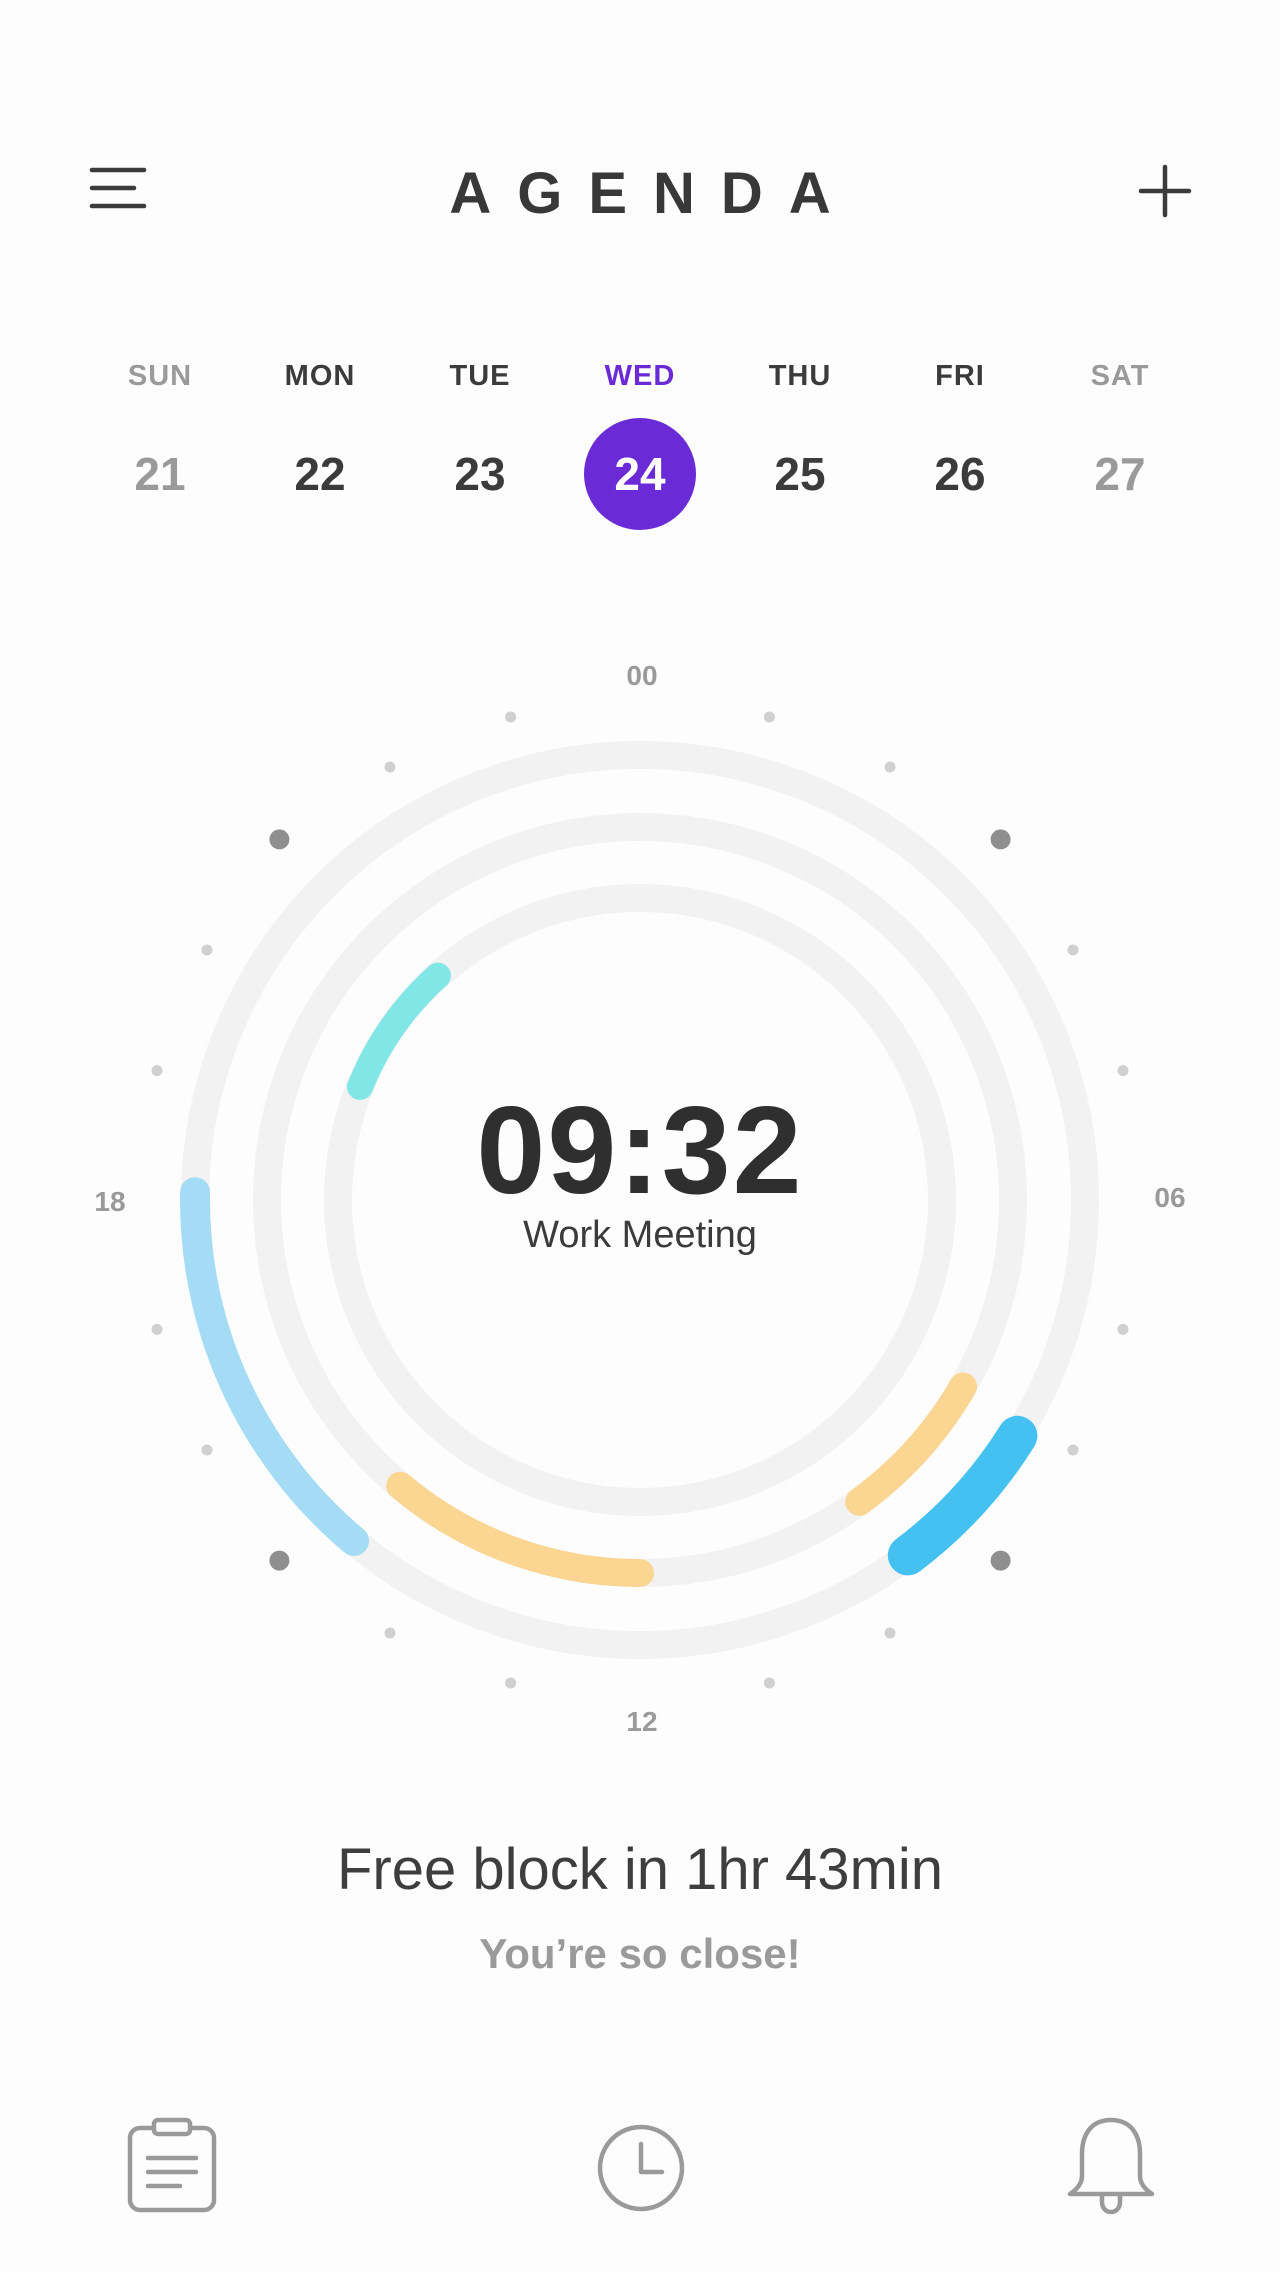 The width and height of the screenshot is (1280, 2272). Describe the element at coordinates (800, 376) in the screenshot. I see `day-name: THU` at that location.